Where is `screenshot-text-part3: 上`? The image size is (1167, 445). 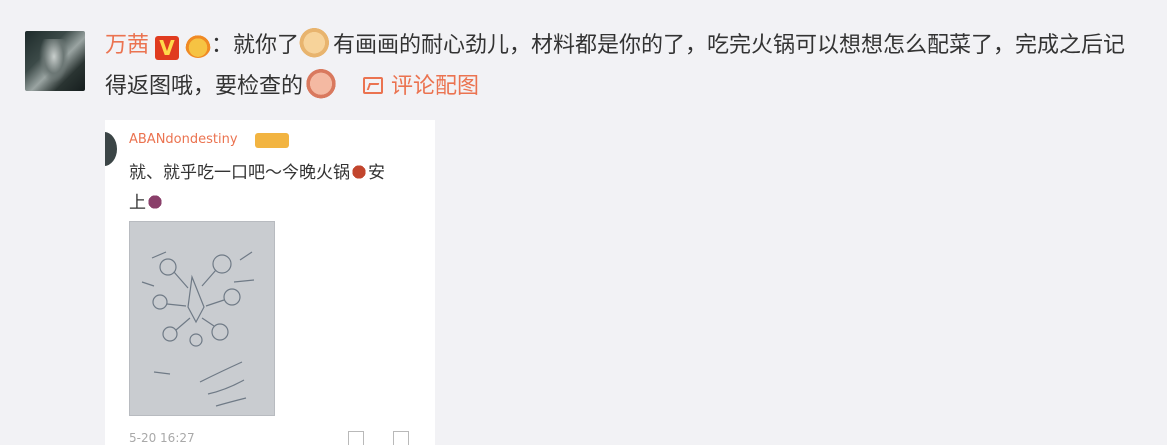
screenshot-text-part3: 上 is located at coordinates (137, 203).